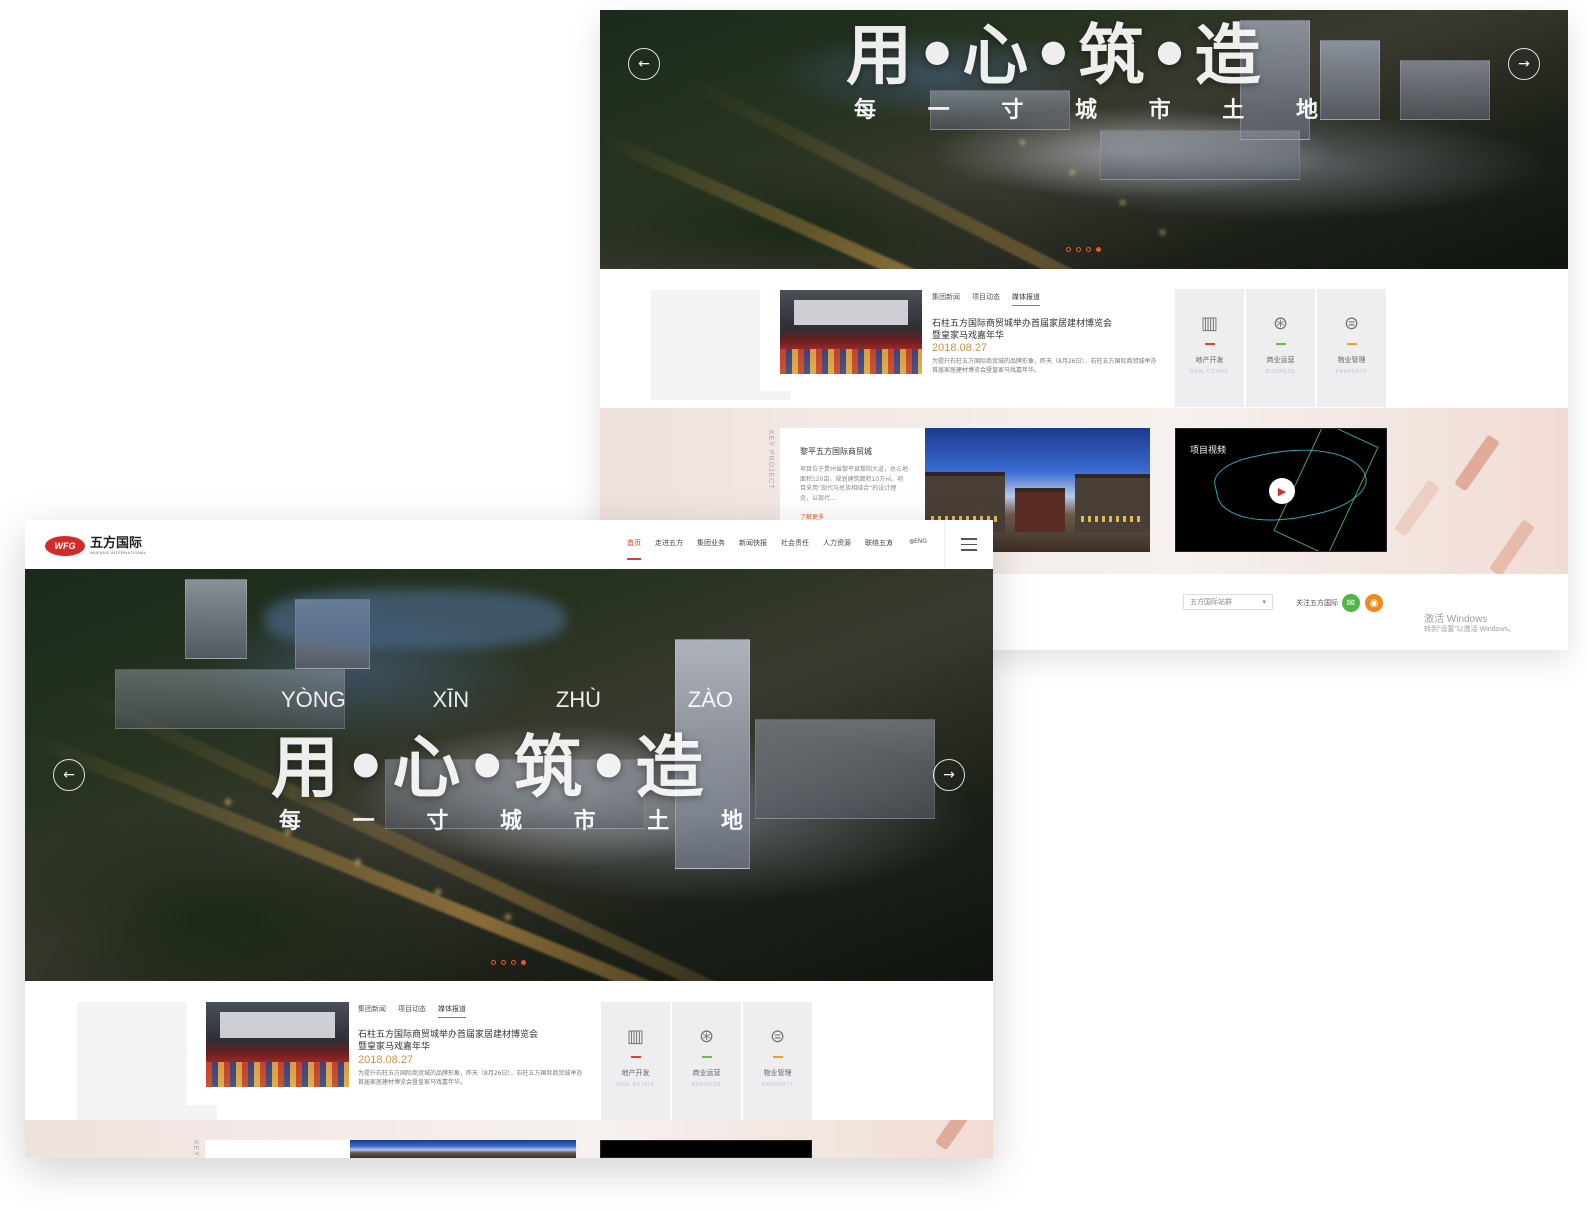 Image resolution: width=1586 pixels, height=1211 pixels. Describe the element at coordinates (634, 549) in the screenshot. I see `menu-item-home: 首页` at that location.